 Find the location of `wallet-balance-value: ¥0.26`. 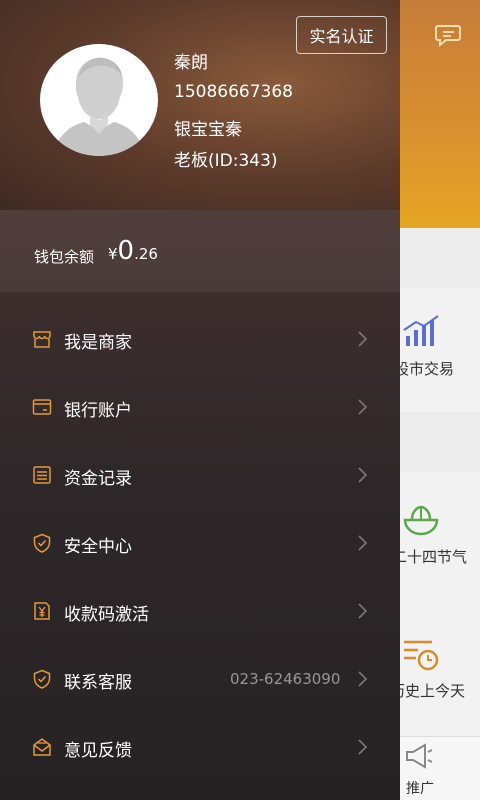

wallet-balance-value: ¥0.26 is located at coordinates (133, 251).